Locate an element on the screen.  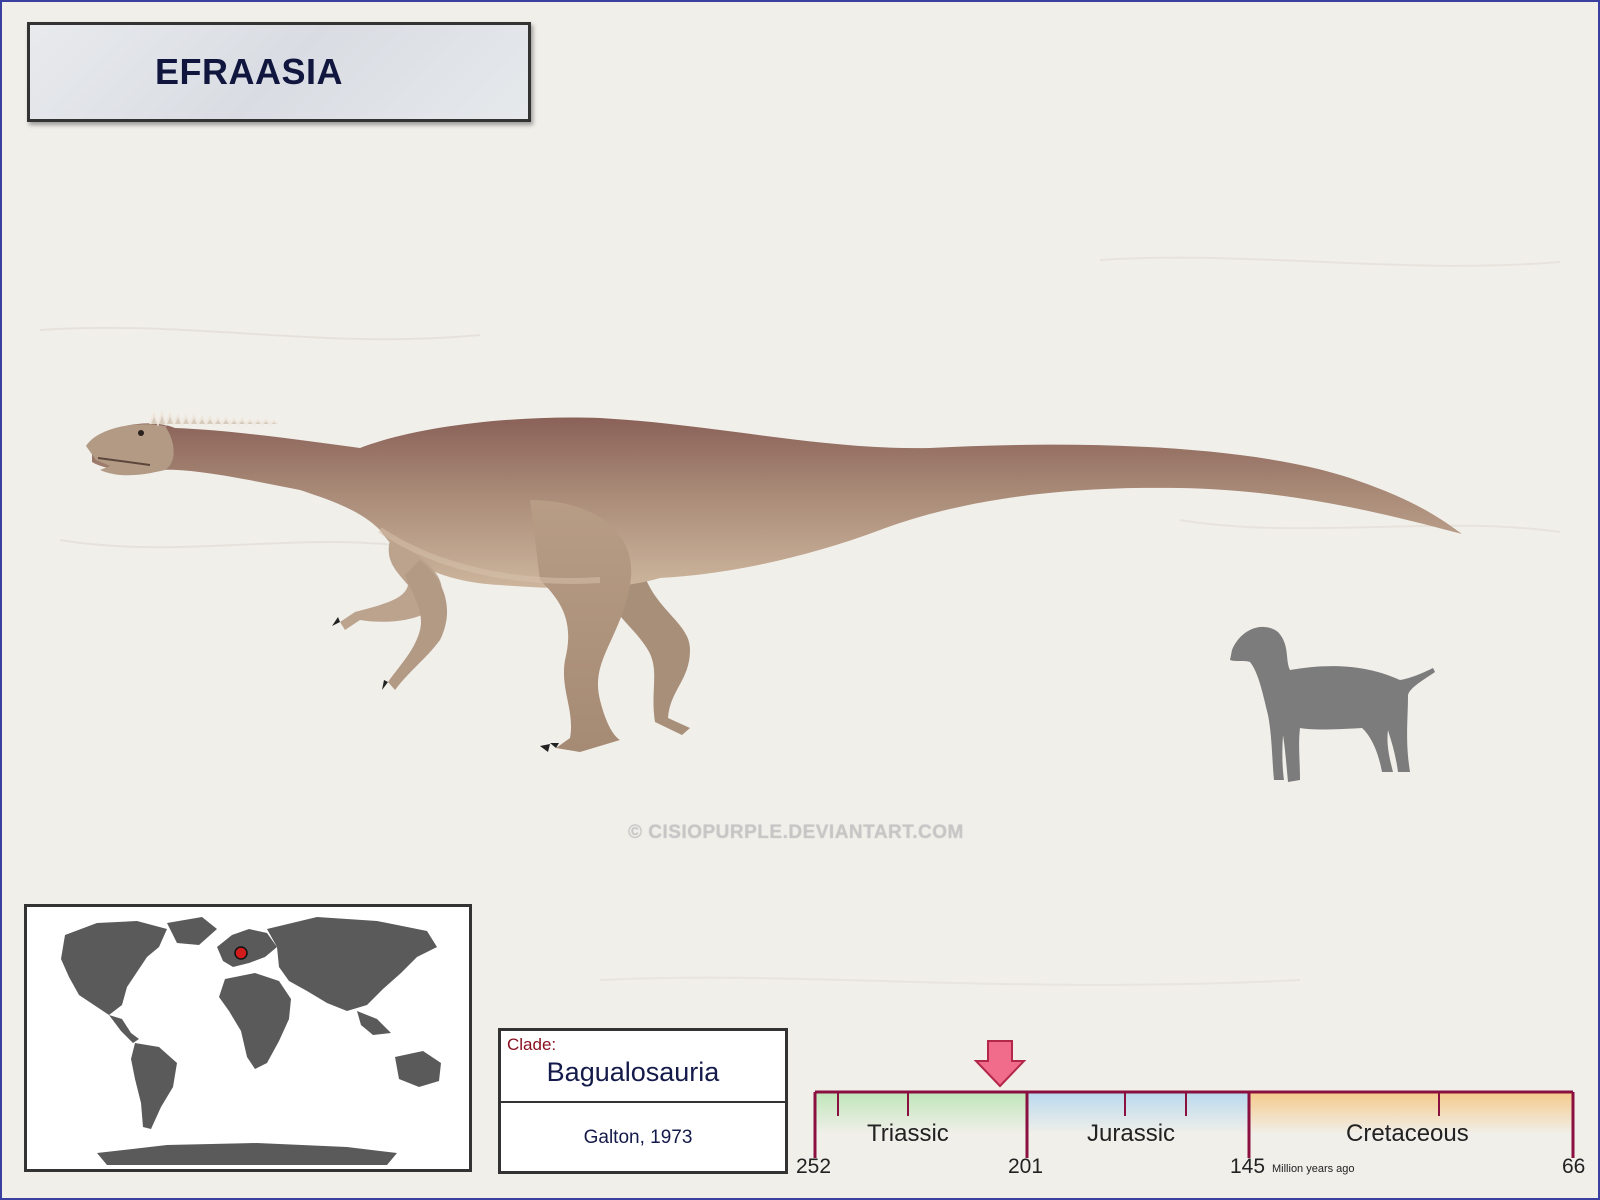
tick-label-252: 252 is located at coordinates (814, 1166).